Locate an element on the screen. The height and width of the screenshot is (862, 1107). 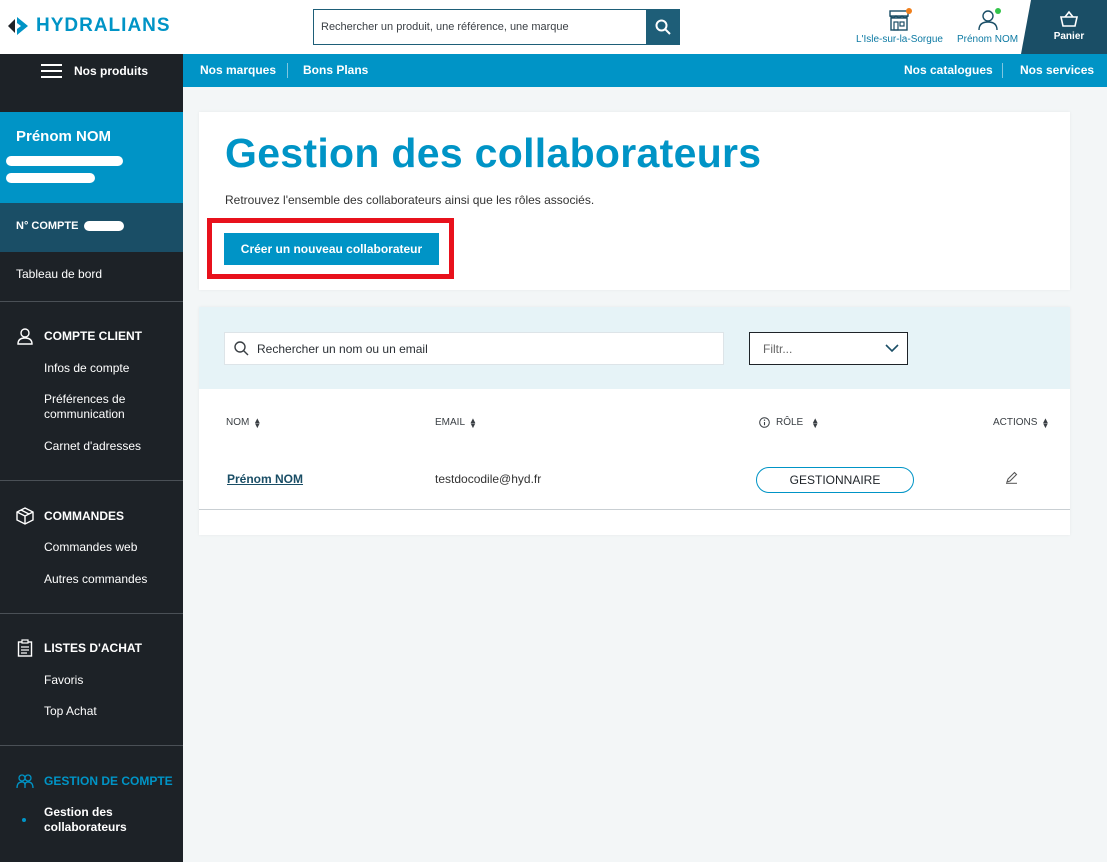
info-icon is located at coordinates (764, 422).